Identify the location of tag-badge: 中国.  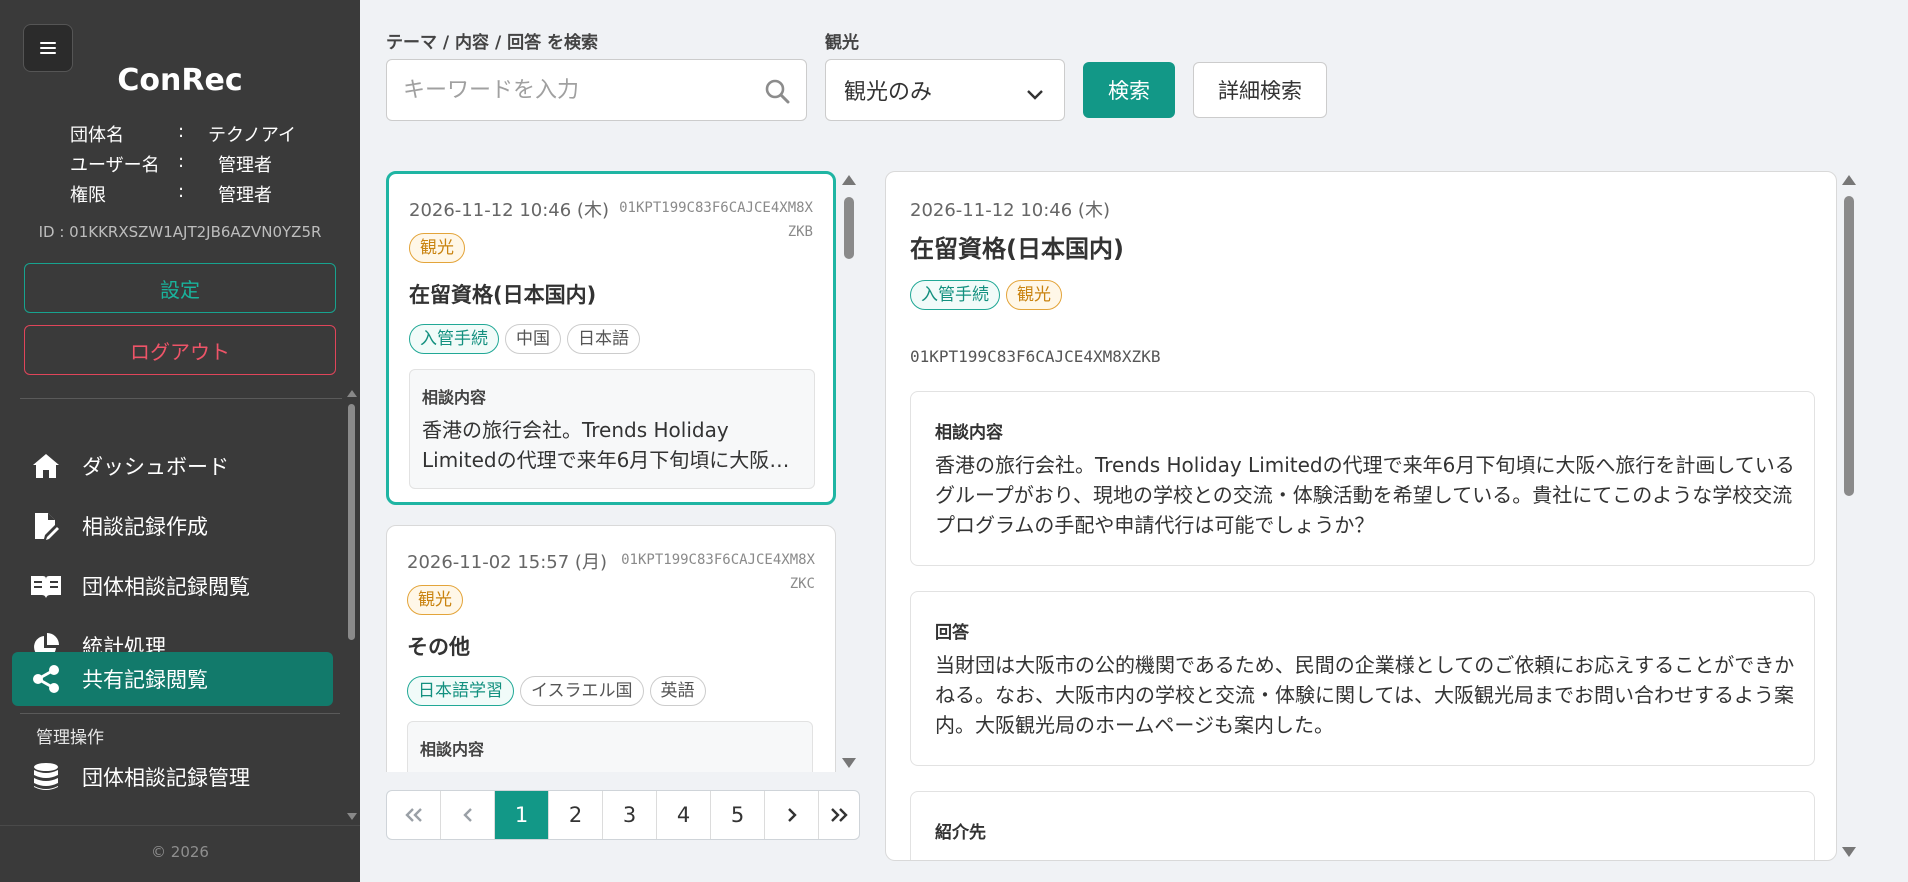
(533, 339).